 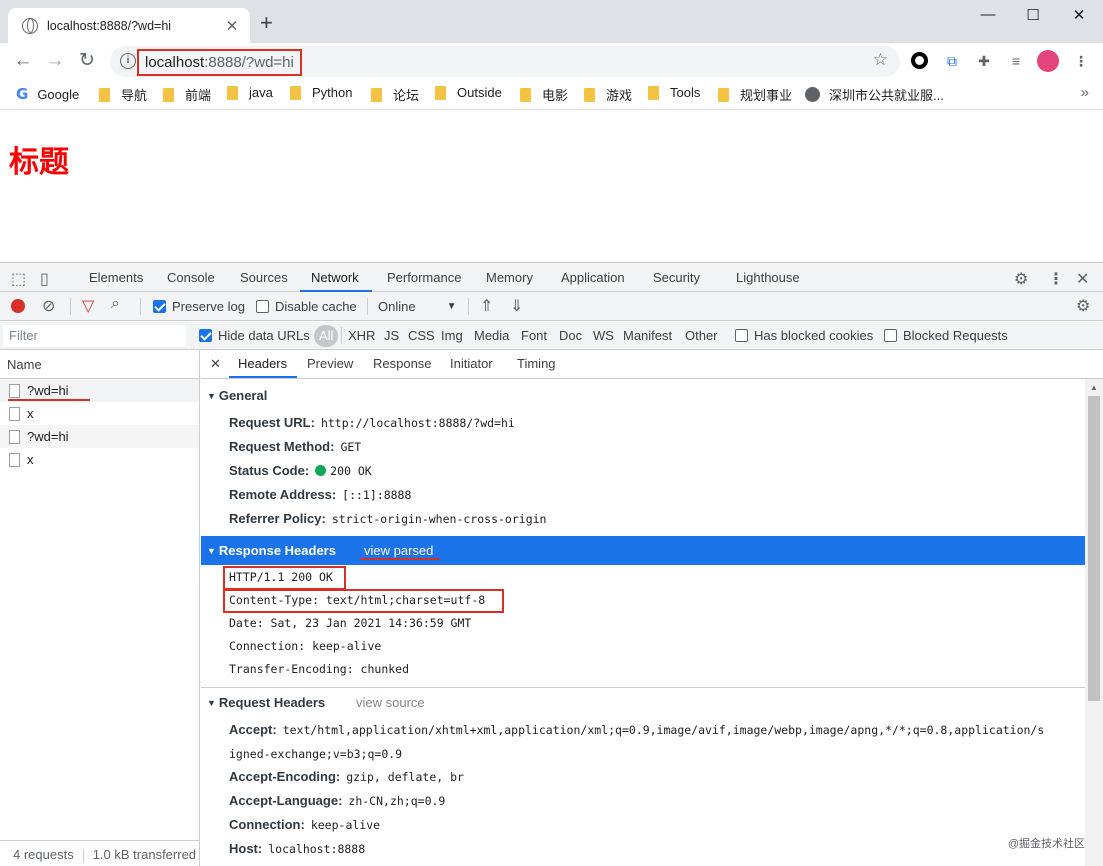 I want to click on minimize-button: —, so click(x=988, y=14).